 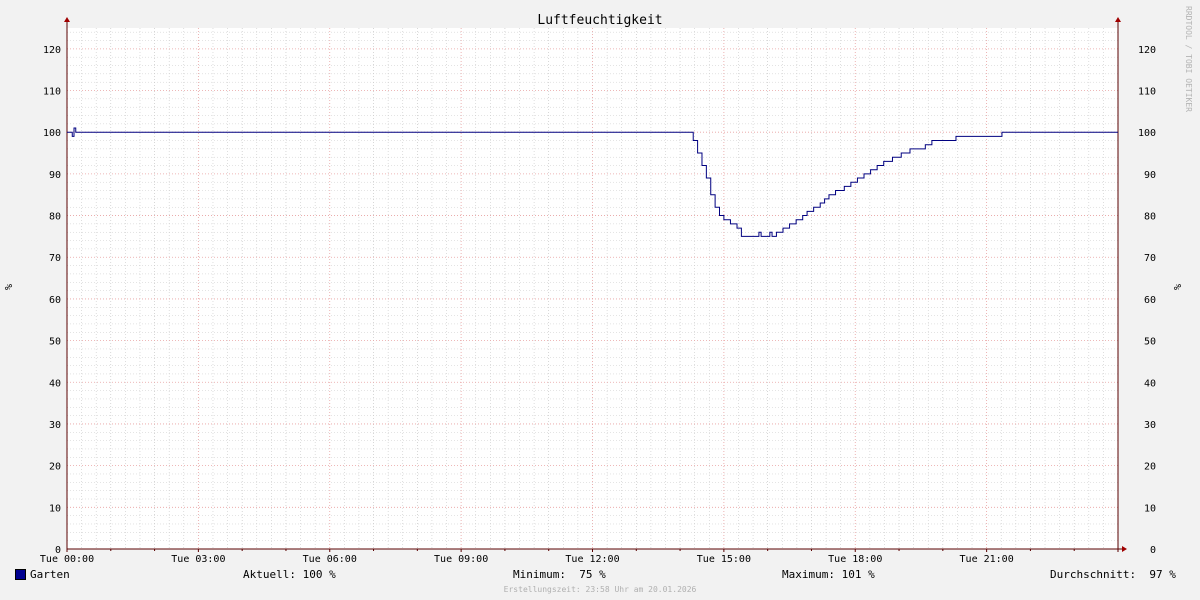 What do you see at coordinates (1150, 467) in the screenshot?
I see `y-tick-label-right: 20` at bounding box center [1150, 467].